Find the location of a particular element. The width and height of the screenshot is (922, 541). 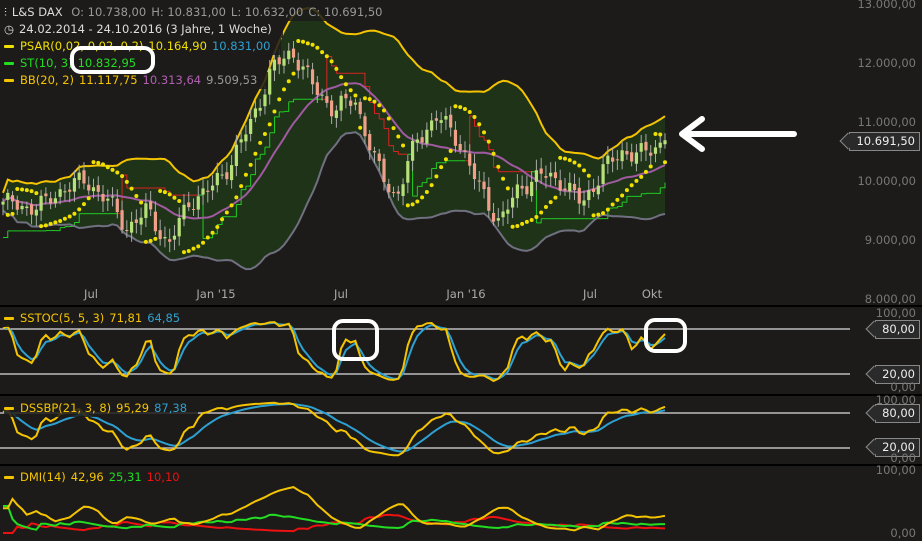

indicator-settings-icon: ⫶ is located at coordinates (5, 12).